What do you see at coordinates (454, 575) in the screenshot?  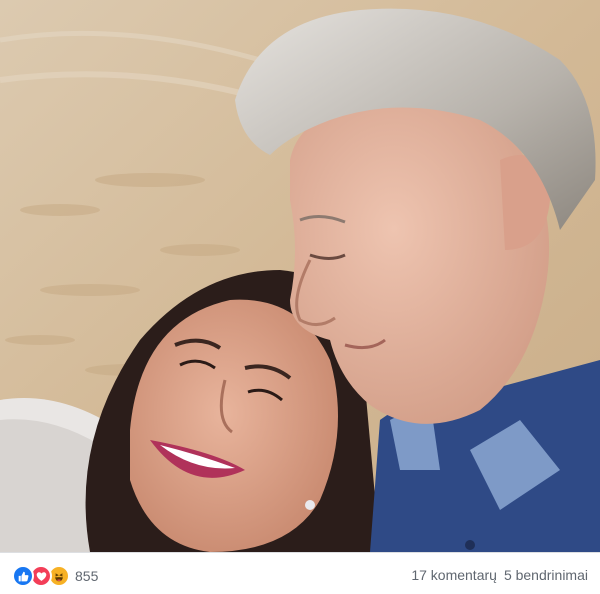 I see `comments-count-link: 17 komentarų` at bounding box center [454, 575].